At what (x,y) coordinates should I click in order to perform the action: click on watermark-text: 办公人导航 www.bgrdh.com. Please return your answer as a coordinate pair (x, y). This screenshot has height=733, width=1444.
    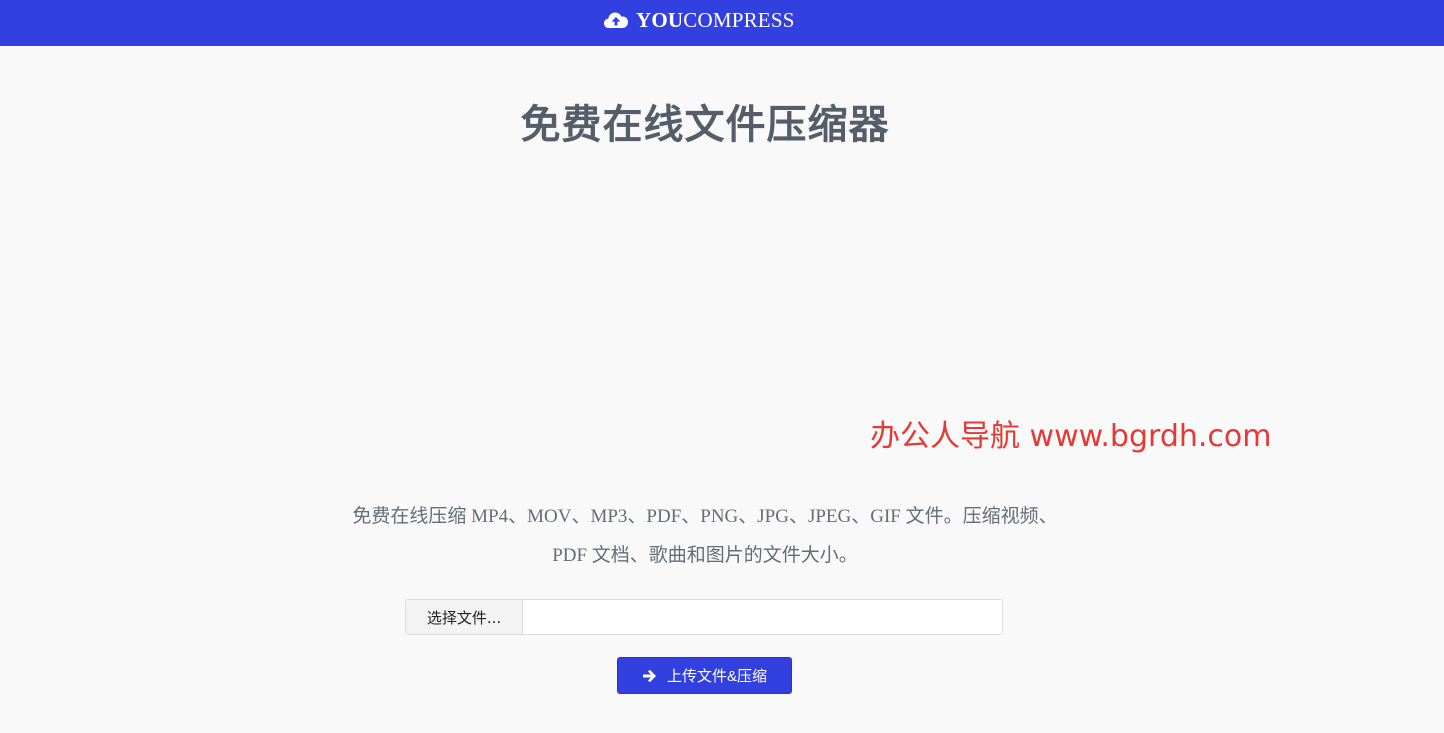
    Looking at the image, I should click on (1071, 436).